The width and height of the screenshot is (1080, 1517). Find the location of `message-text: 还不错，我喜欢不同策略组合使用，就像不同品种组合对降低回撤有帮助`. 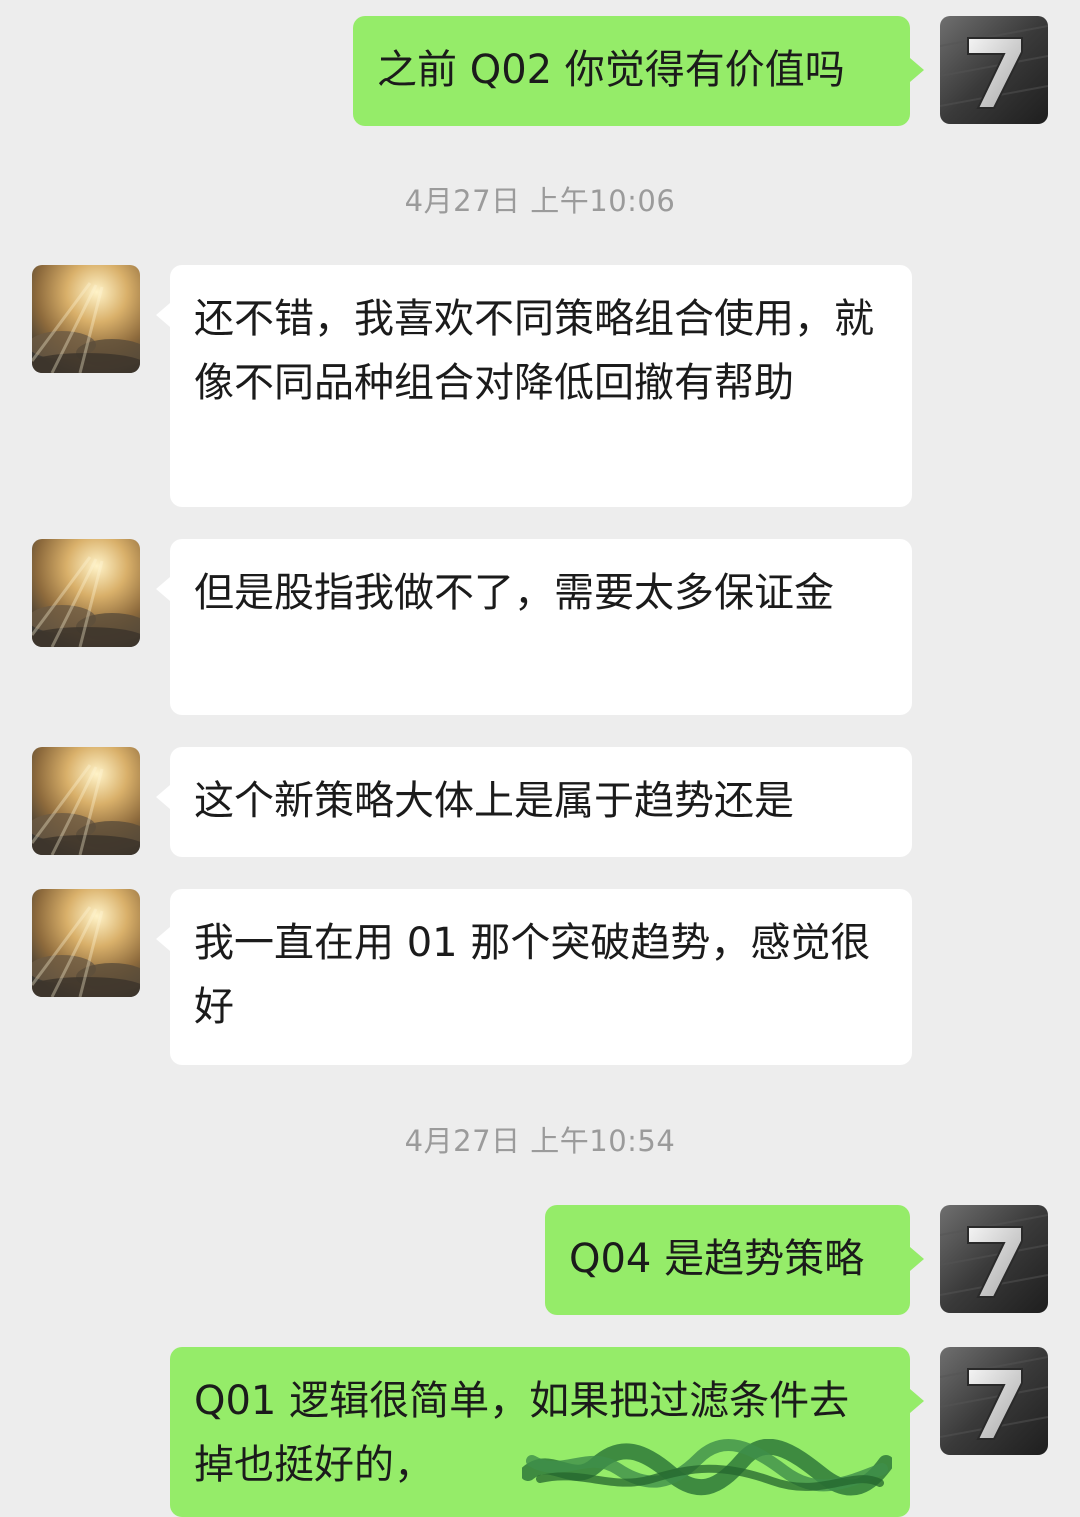

message-text: 还不错，我喜欢不同策略组合使用，就像不同品种组合对降低回撤有帮助 is located at coordinates (534, 351).